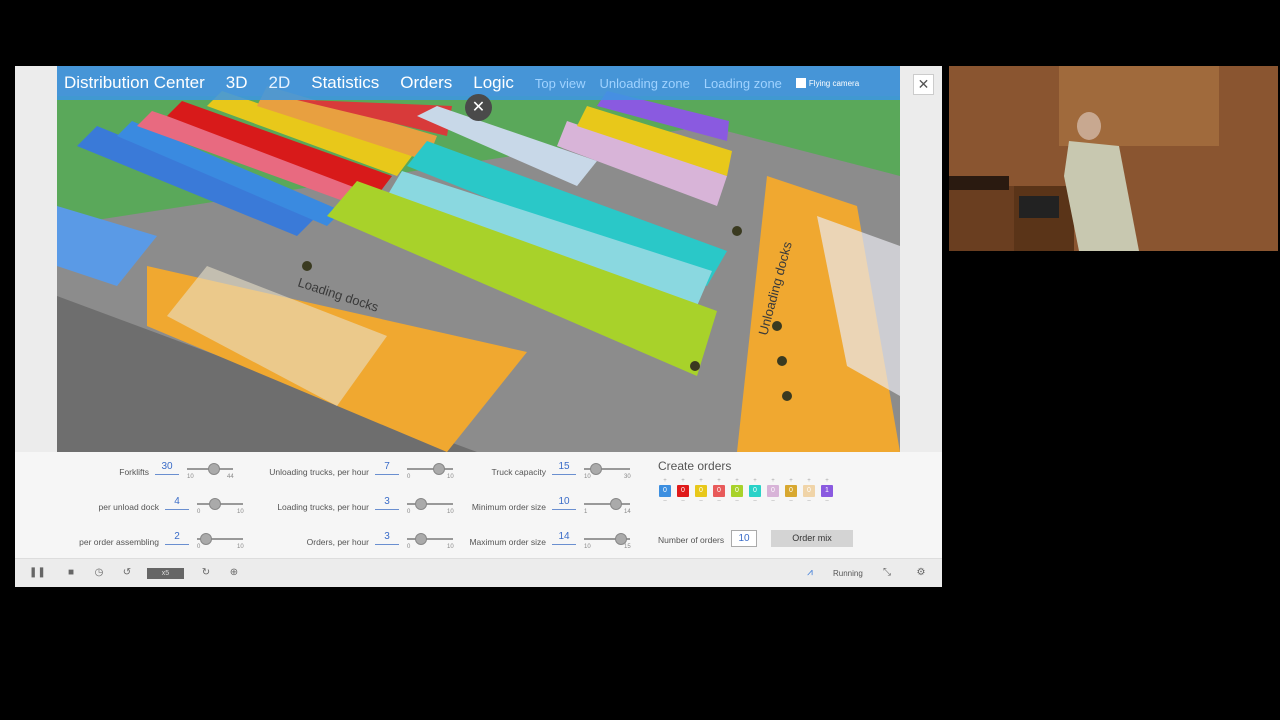 The height and width of the screenshot is (720, 1280). I want to click on order-color-swatches: +0– +0– +0– +0– +0– +0– +0– +0– +0– +1–, so click(748, 491).